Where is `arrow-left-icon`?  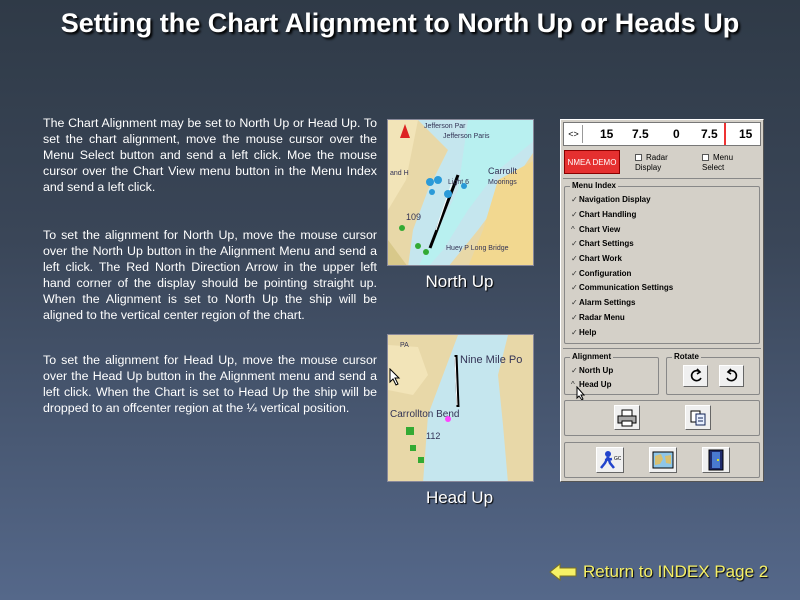
arrow-left-icon is located at coordinates (563, 572).